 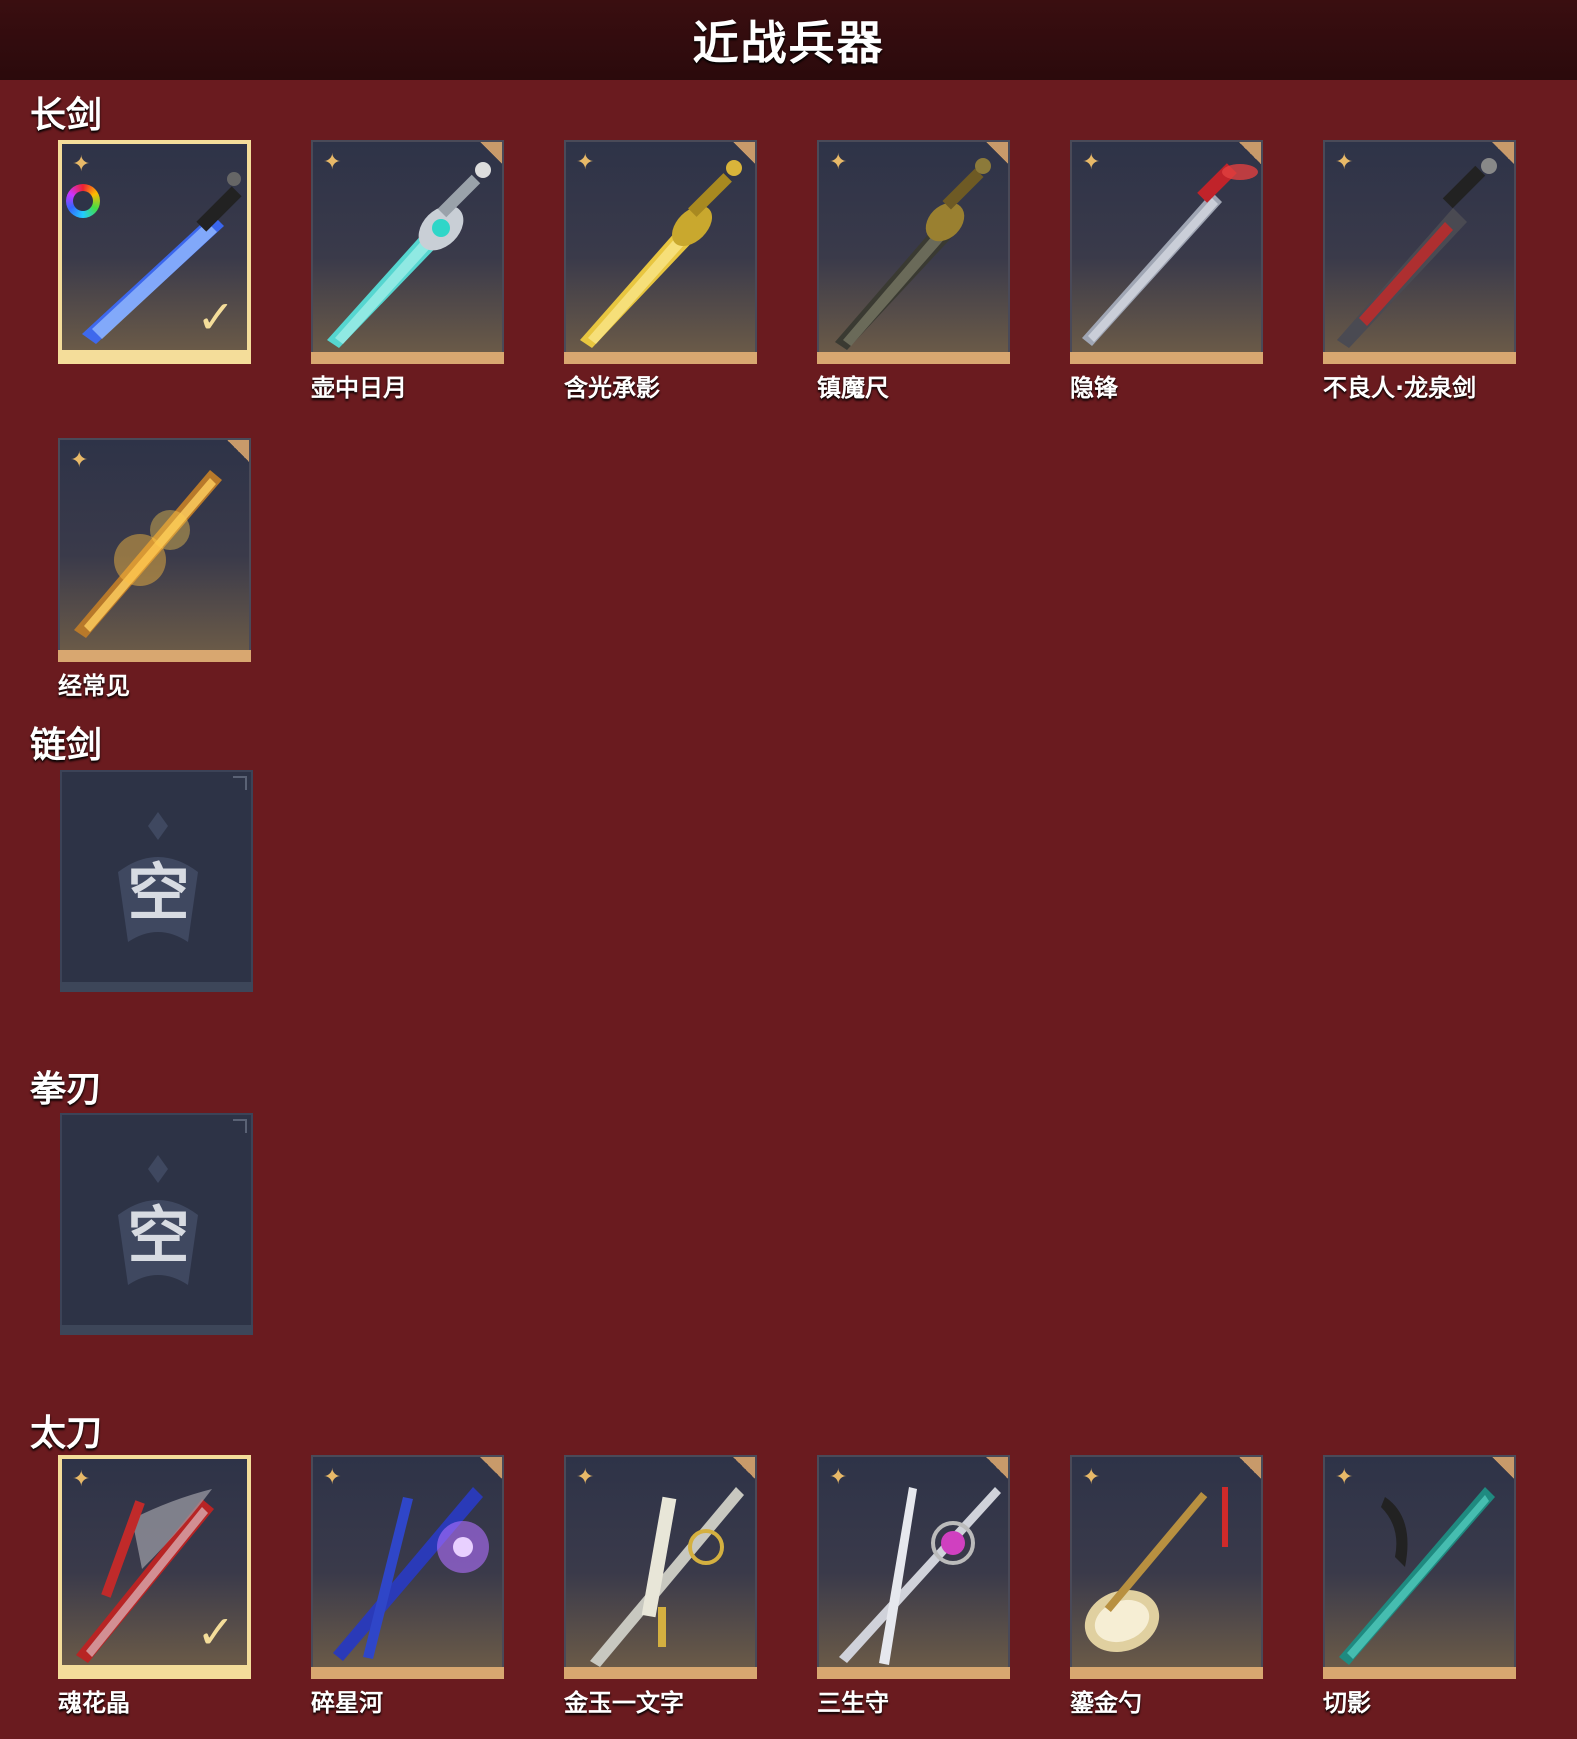 What do you see at coordinates (1106, 1703) in the screenshot?
I see `weapon-name: 鎏金勺` at bounding box center [1106, 1703].